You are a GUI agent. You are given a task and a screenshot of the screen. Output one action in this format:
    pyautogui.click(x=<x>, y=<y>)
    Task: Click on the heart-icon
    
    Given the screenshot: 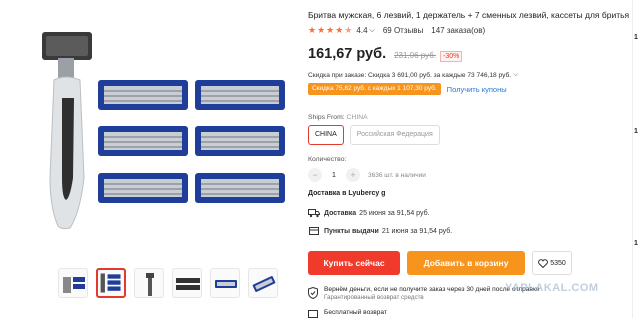 What is the action you would take?
    pyautogui.click(x=543, y=263)
    